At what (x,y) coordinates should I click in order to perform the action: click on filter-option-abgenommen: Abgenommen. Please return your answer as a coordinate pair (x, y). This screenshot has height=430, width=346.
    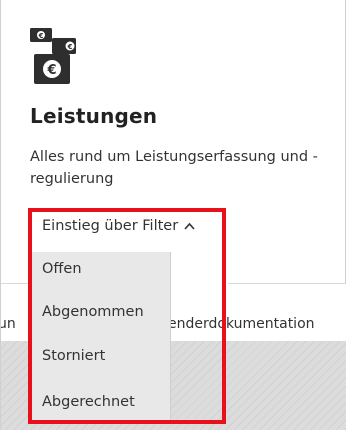
    Looking at the image, I should click on (93, 312).